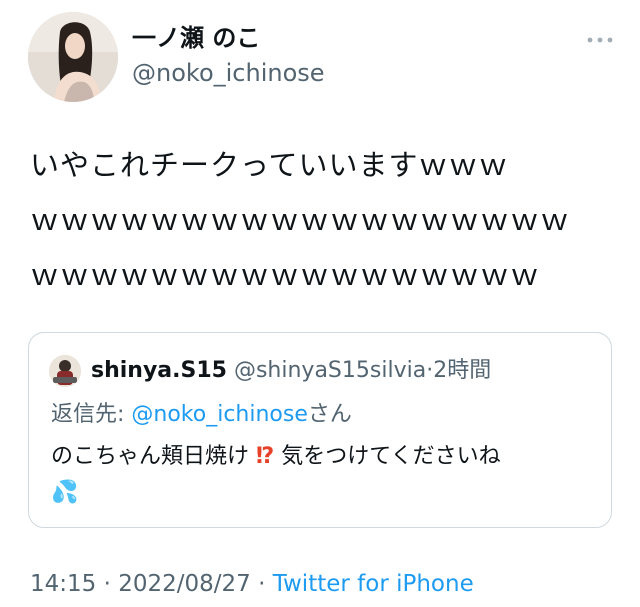  Describe the element at coordinates (65, 492) in the screenshot. I see `sweat-droplets-icon: 💦` at that location.